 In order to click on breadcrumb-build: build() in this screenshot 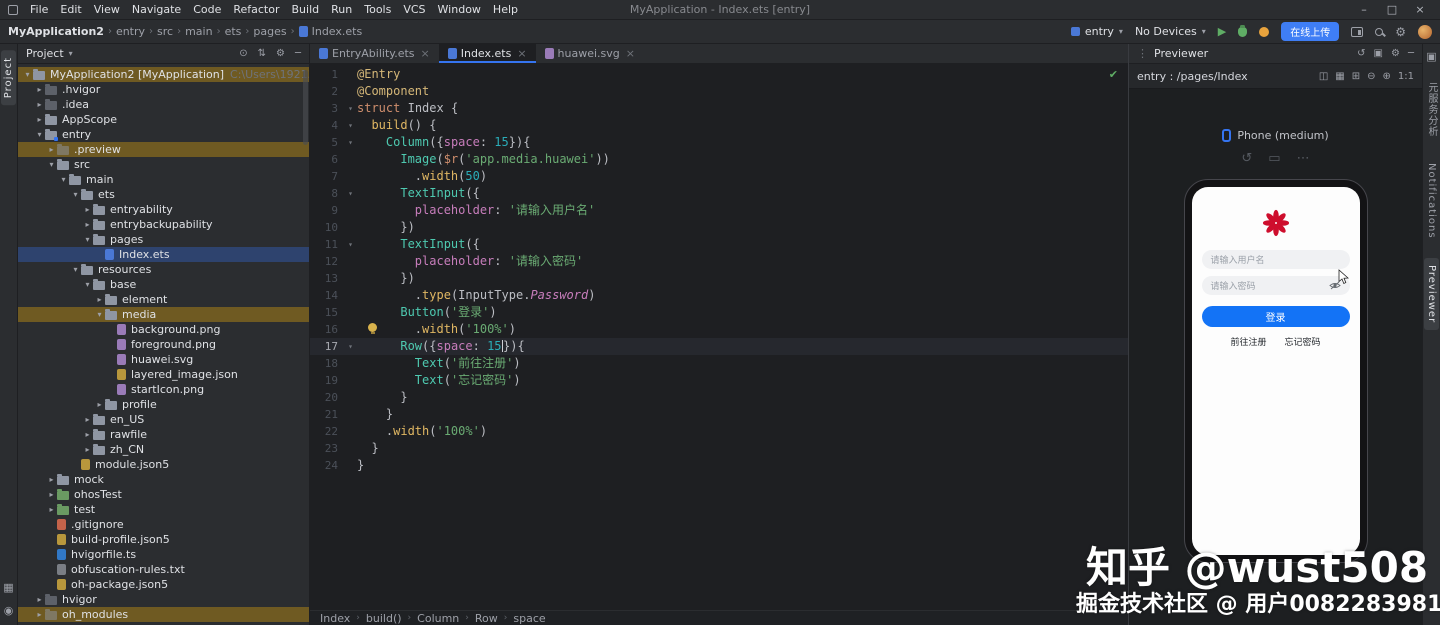, I will do `click(384, 618)`.